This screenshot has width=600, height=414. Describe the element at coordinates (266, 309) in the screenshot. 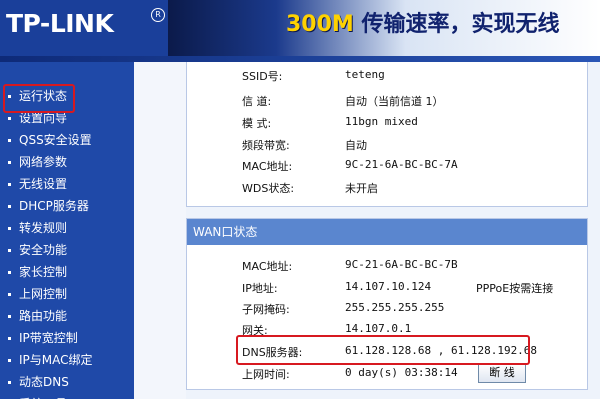

I see `subnet-mask-label: 子网掩码:` at that location.